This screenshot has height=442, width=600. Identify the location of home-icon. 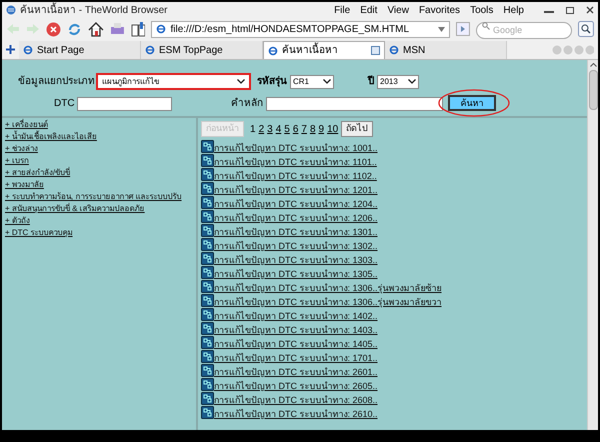
(96, 29).